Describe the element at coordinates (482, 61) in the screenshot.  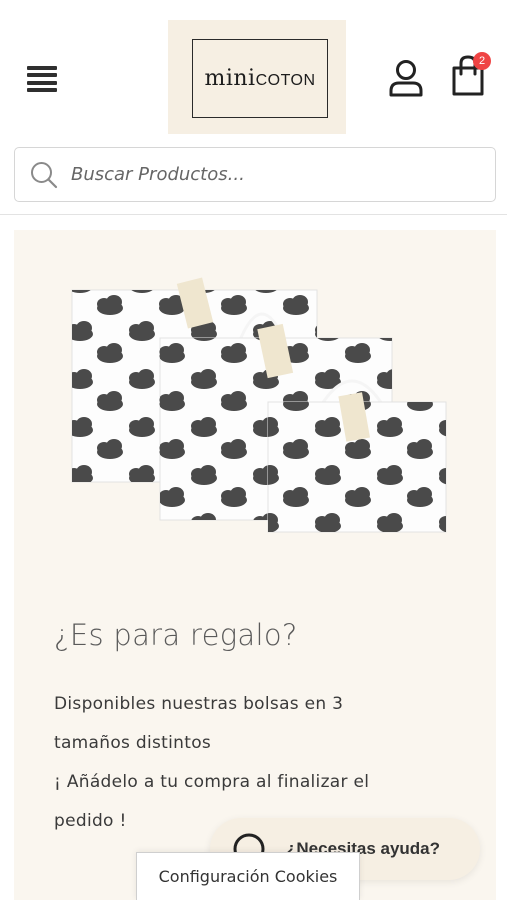
I see `cart-count-badge: 2` at that location.